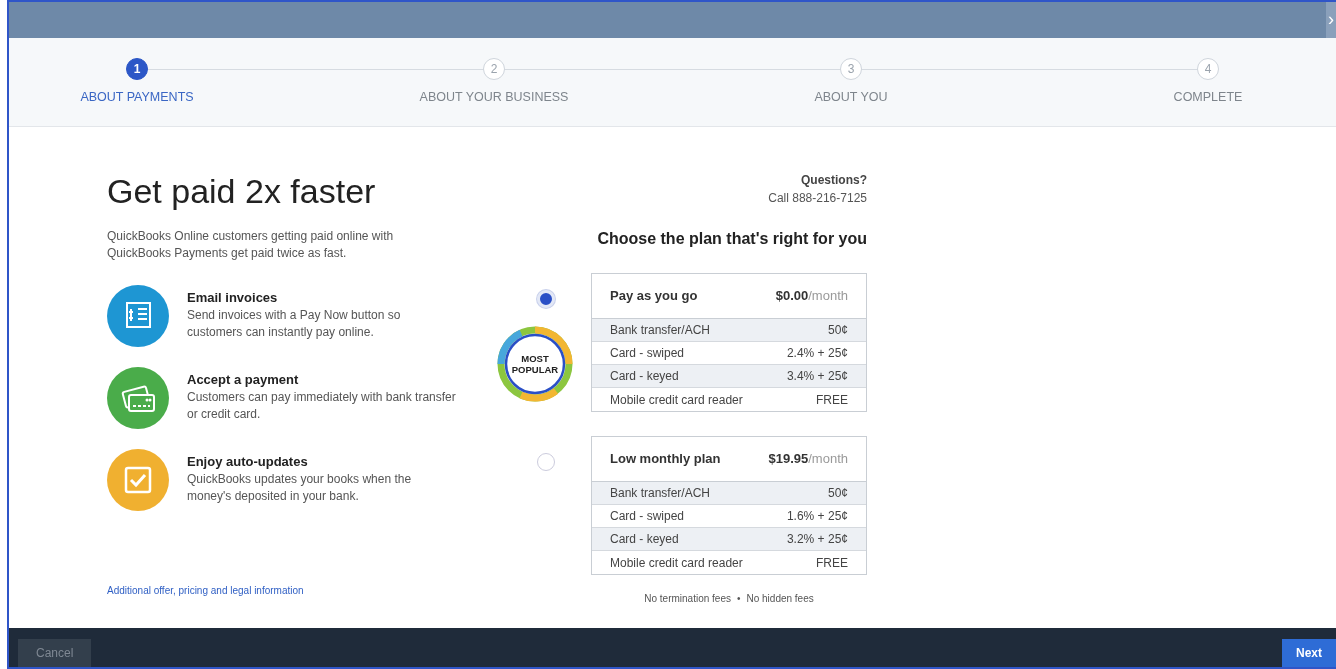  What do you see at coordinates (137, 69) in the screenshot?
I see `step-number: 1` at bounding box center [137, 69].